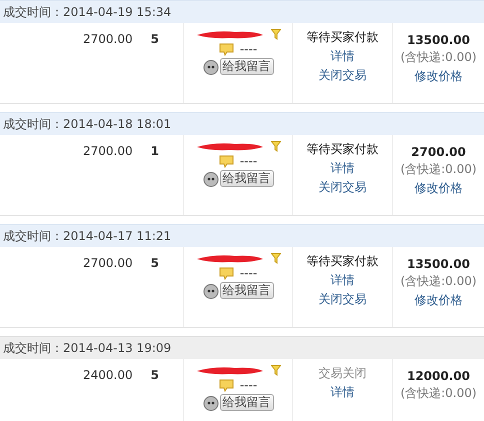 The image size is (484, 421). Describe the element at coordinates (87, 348) in the screenshot. I see `order-time: 成交时间：2014-04-13 19:09` at that location.